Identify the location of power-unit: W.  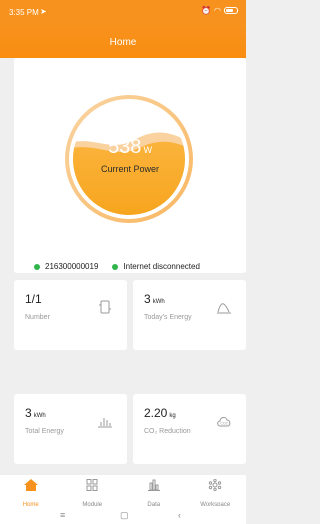
(147, 150).